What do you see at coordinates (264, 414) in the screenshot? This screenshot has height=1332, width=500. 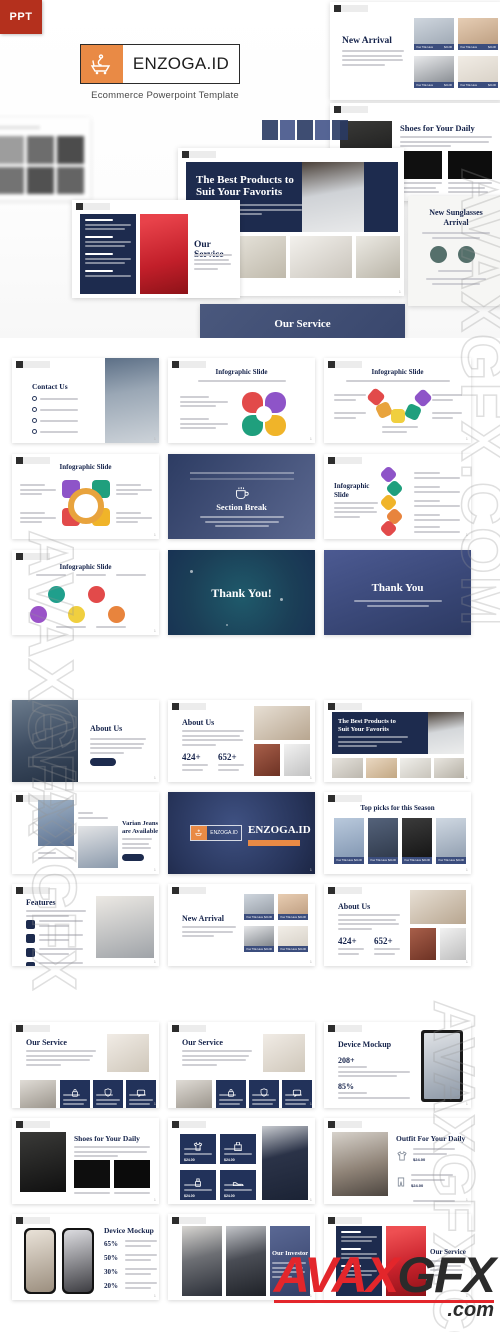 I see `infographic-center` at bounding box center [264, 414].